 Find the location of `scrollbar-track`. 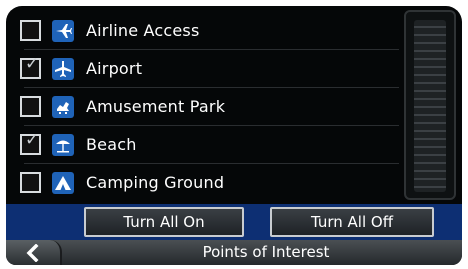

scrollbar-track is located at coordinates (430, 106).